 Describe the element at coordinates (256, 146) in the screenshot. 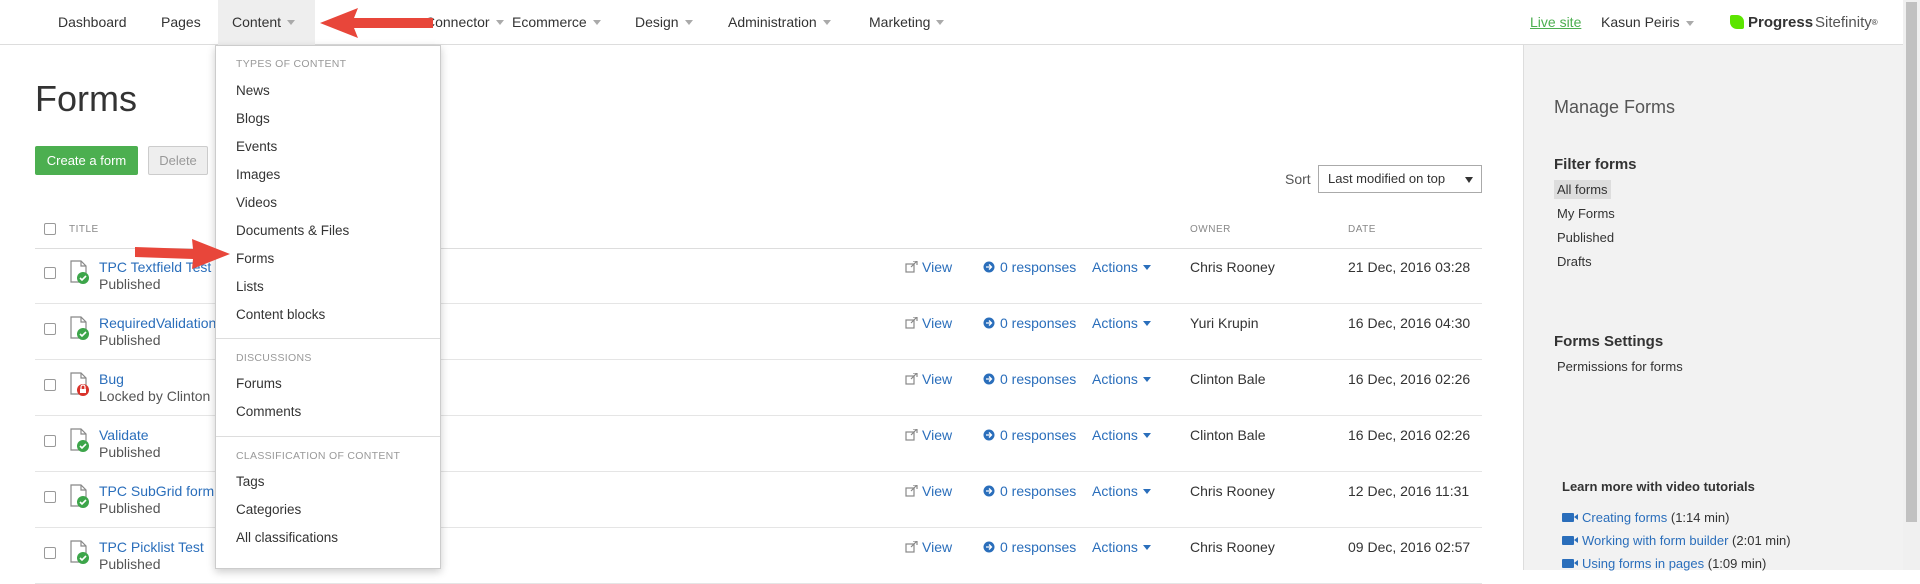

I see `menu-item-events: Events` at that location.